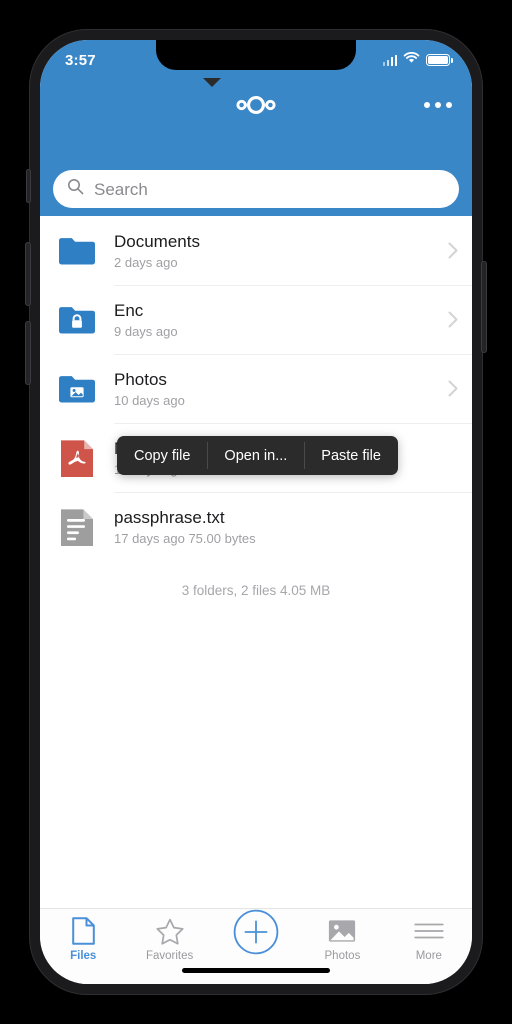 The image size is (512, 1024). I want to click on volume-down-button, so click(28, 353).